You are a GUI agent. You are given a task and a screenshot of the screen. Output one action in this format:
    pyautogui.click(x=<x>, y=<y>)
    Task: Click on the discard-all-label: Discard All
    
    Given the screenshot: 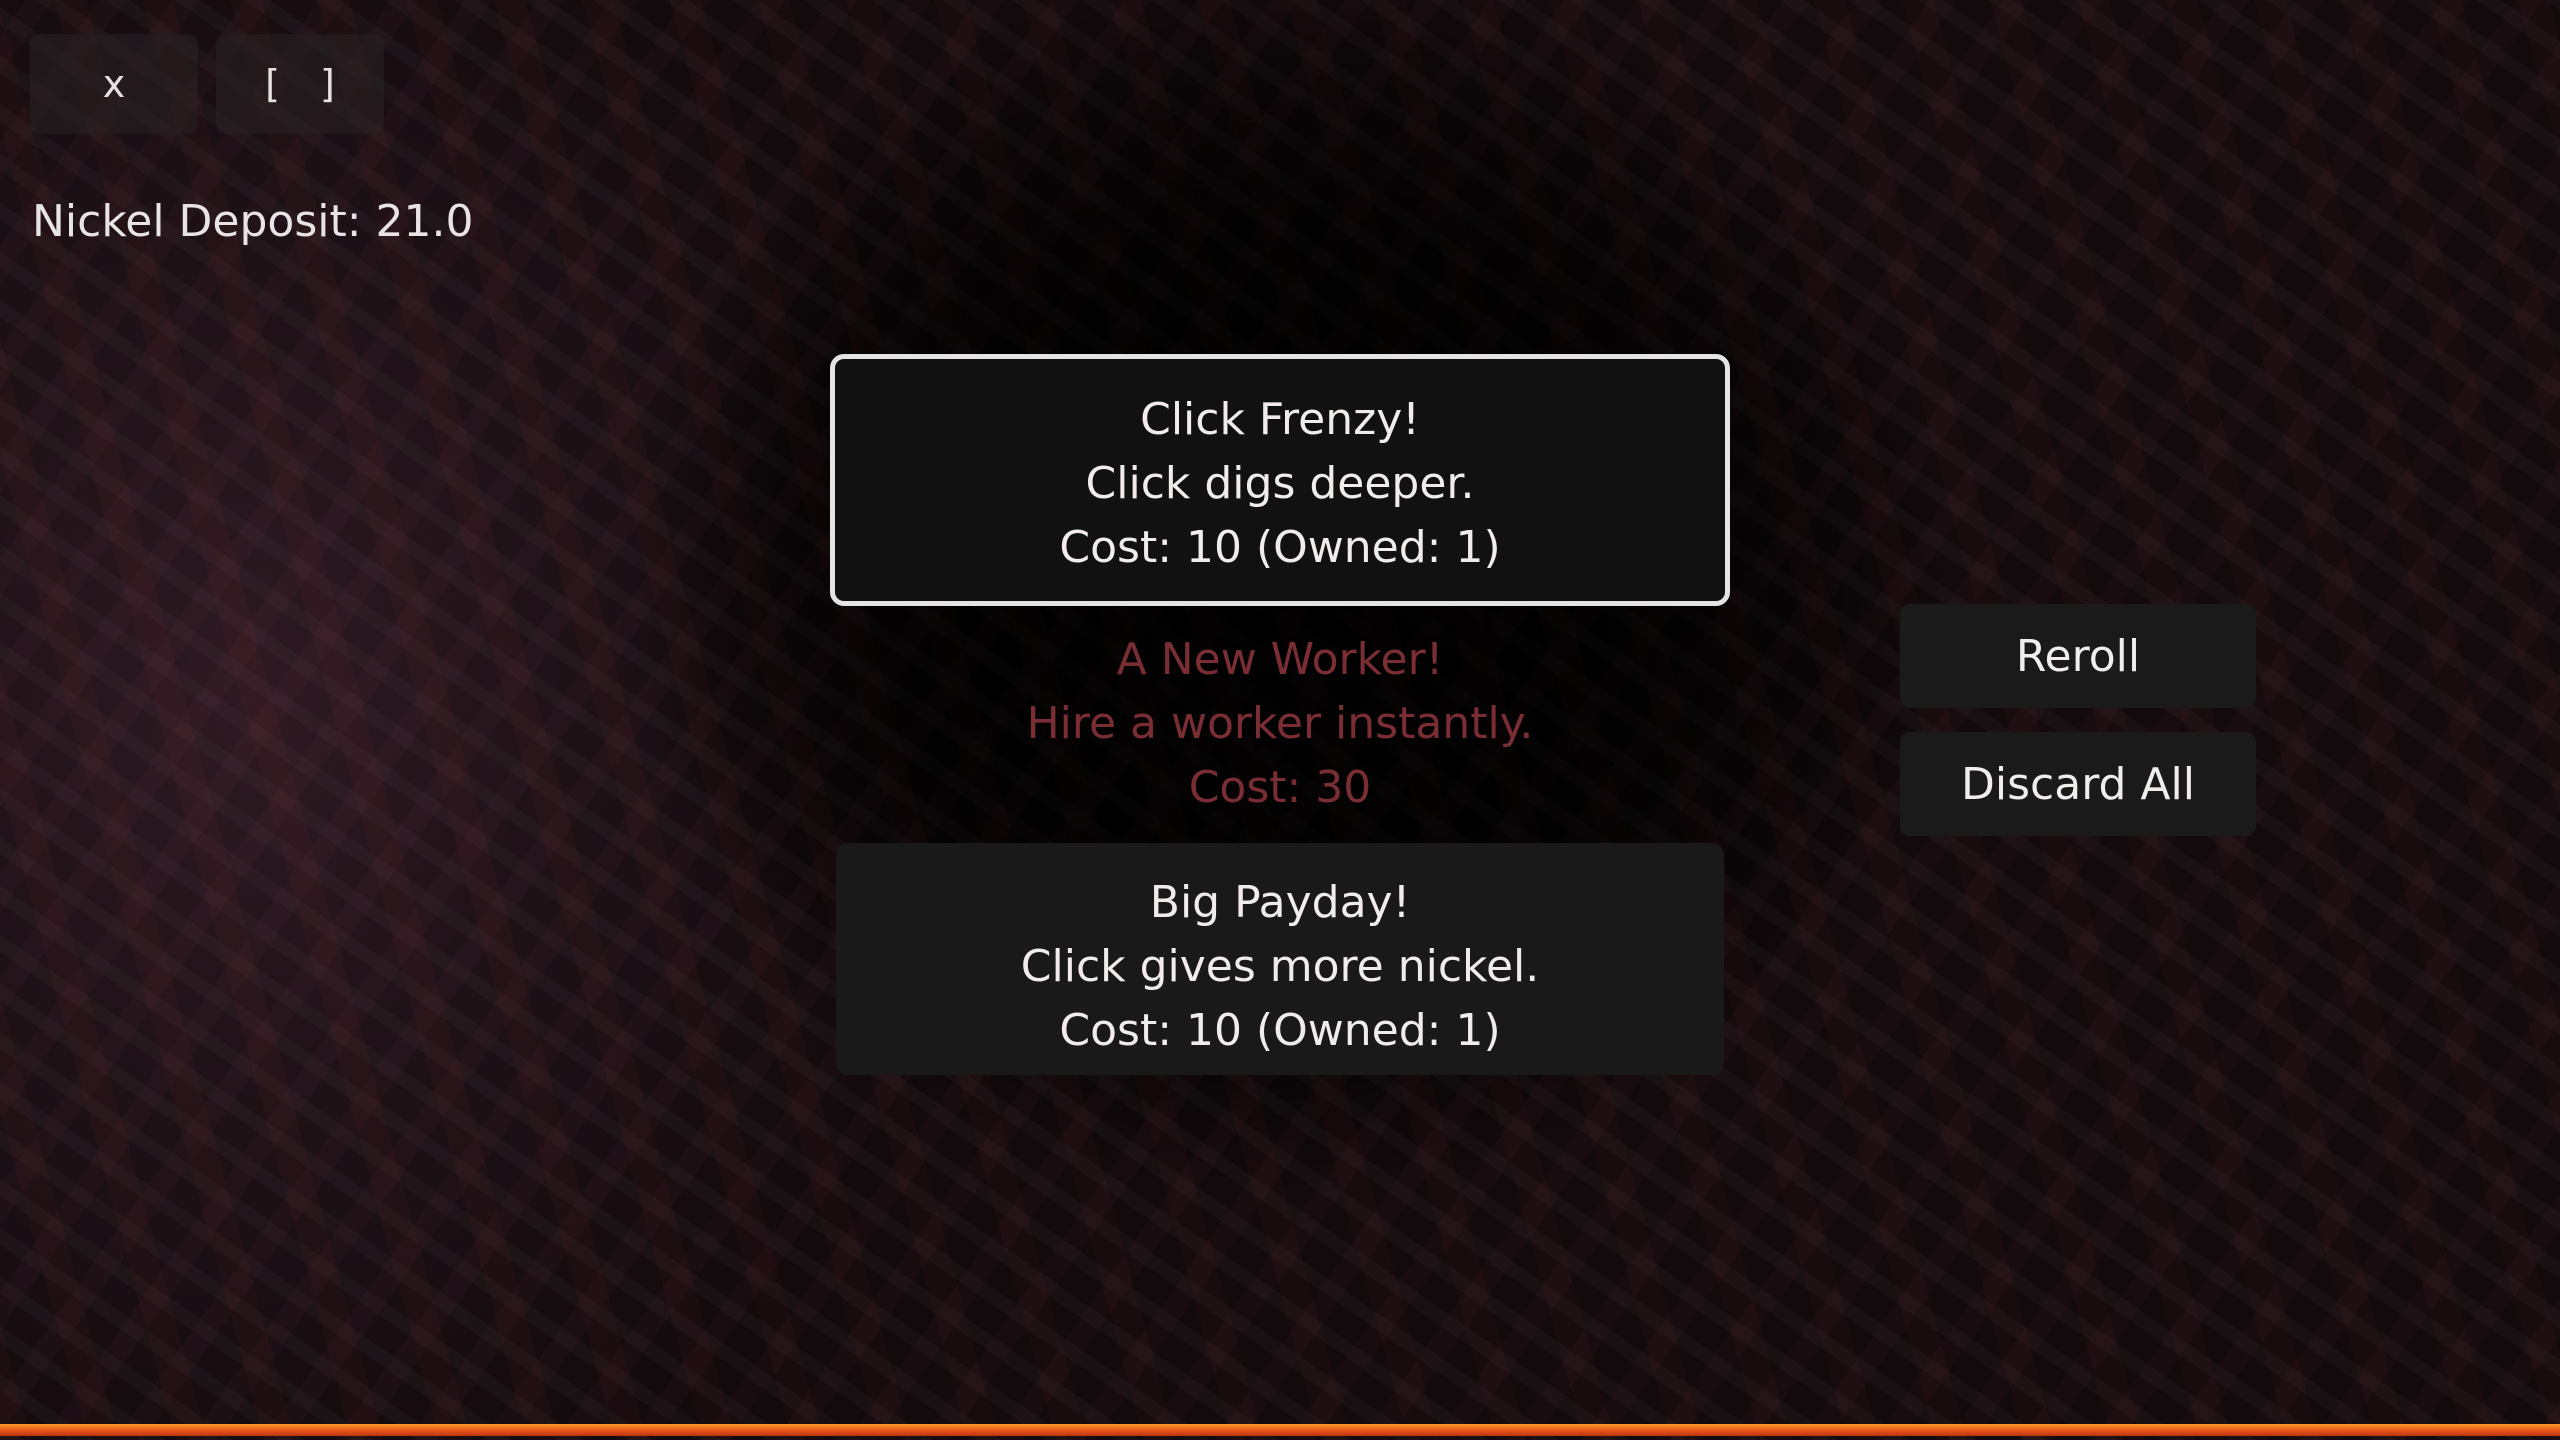 What is the action you would take?
    pyautogui.click(x=2078, y=784)
    